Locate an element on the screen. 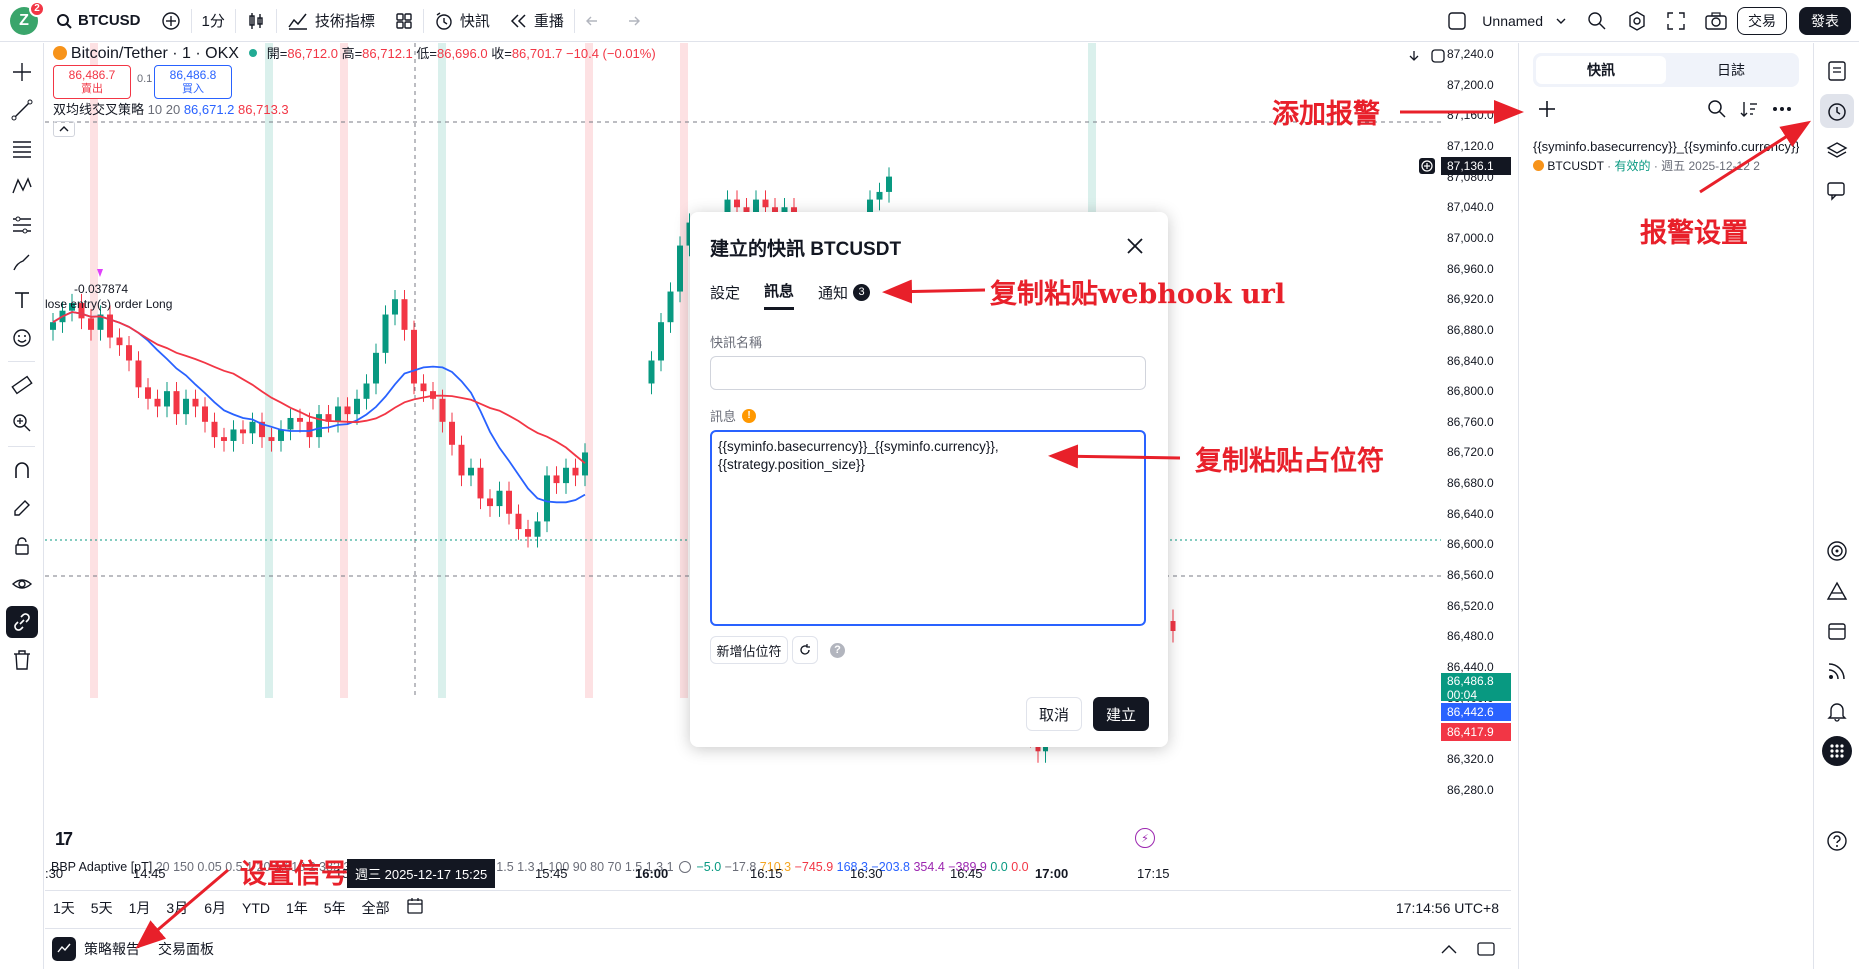  hide-drawings-tool is located at coordinates (22, 584).